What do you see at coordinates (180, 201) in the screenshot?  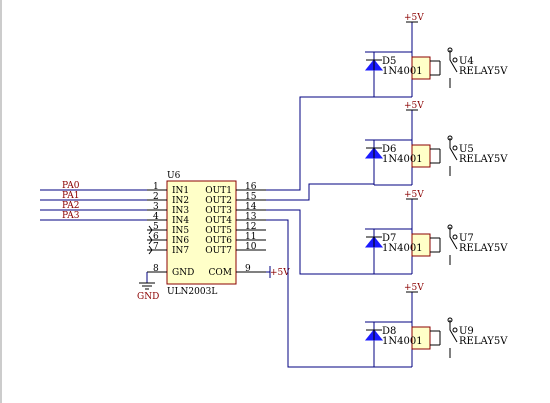 I see `pin-in-name: IN2` at bounding box center [180, 201].